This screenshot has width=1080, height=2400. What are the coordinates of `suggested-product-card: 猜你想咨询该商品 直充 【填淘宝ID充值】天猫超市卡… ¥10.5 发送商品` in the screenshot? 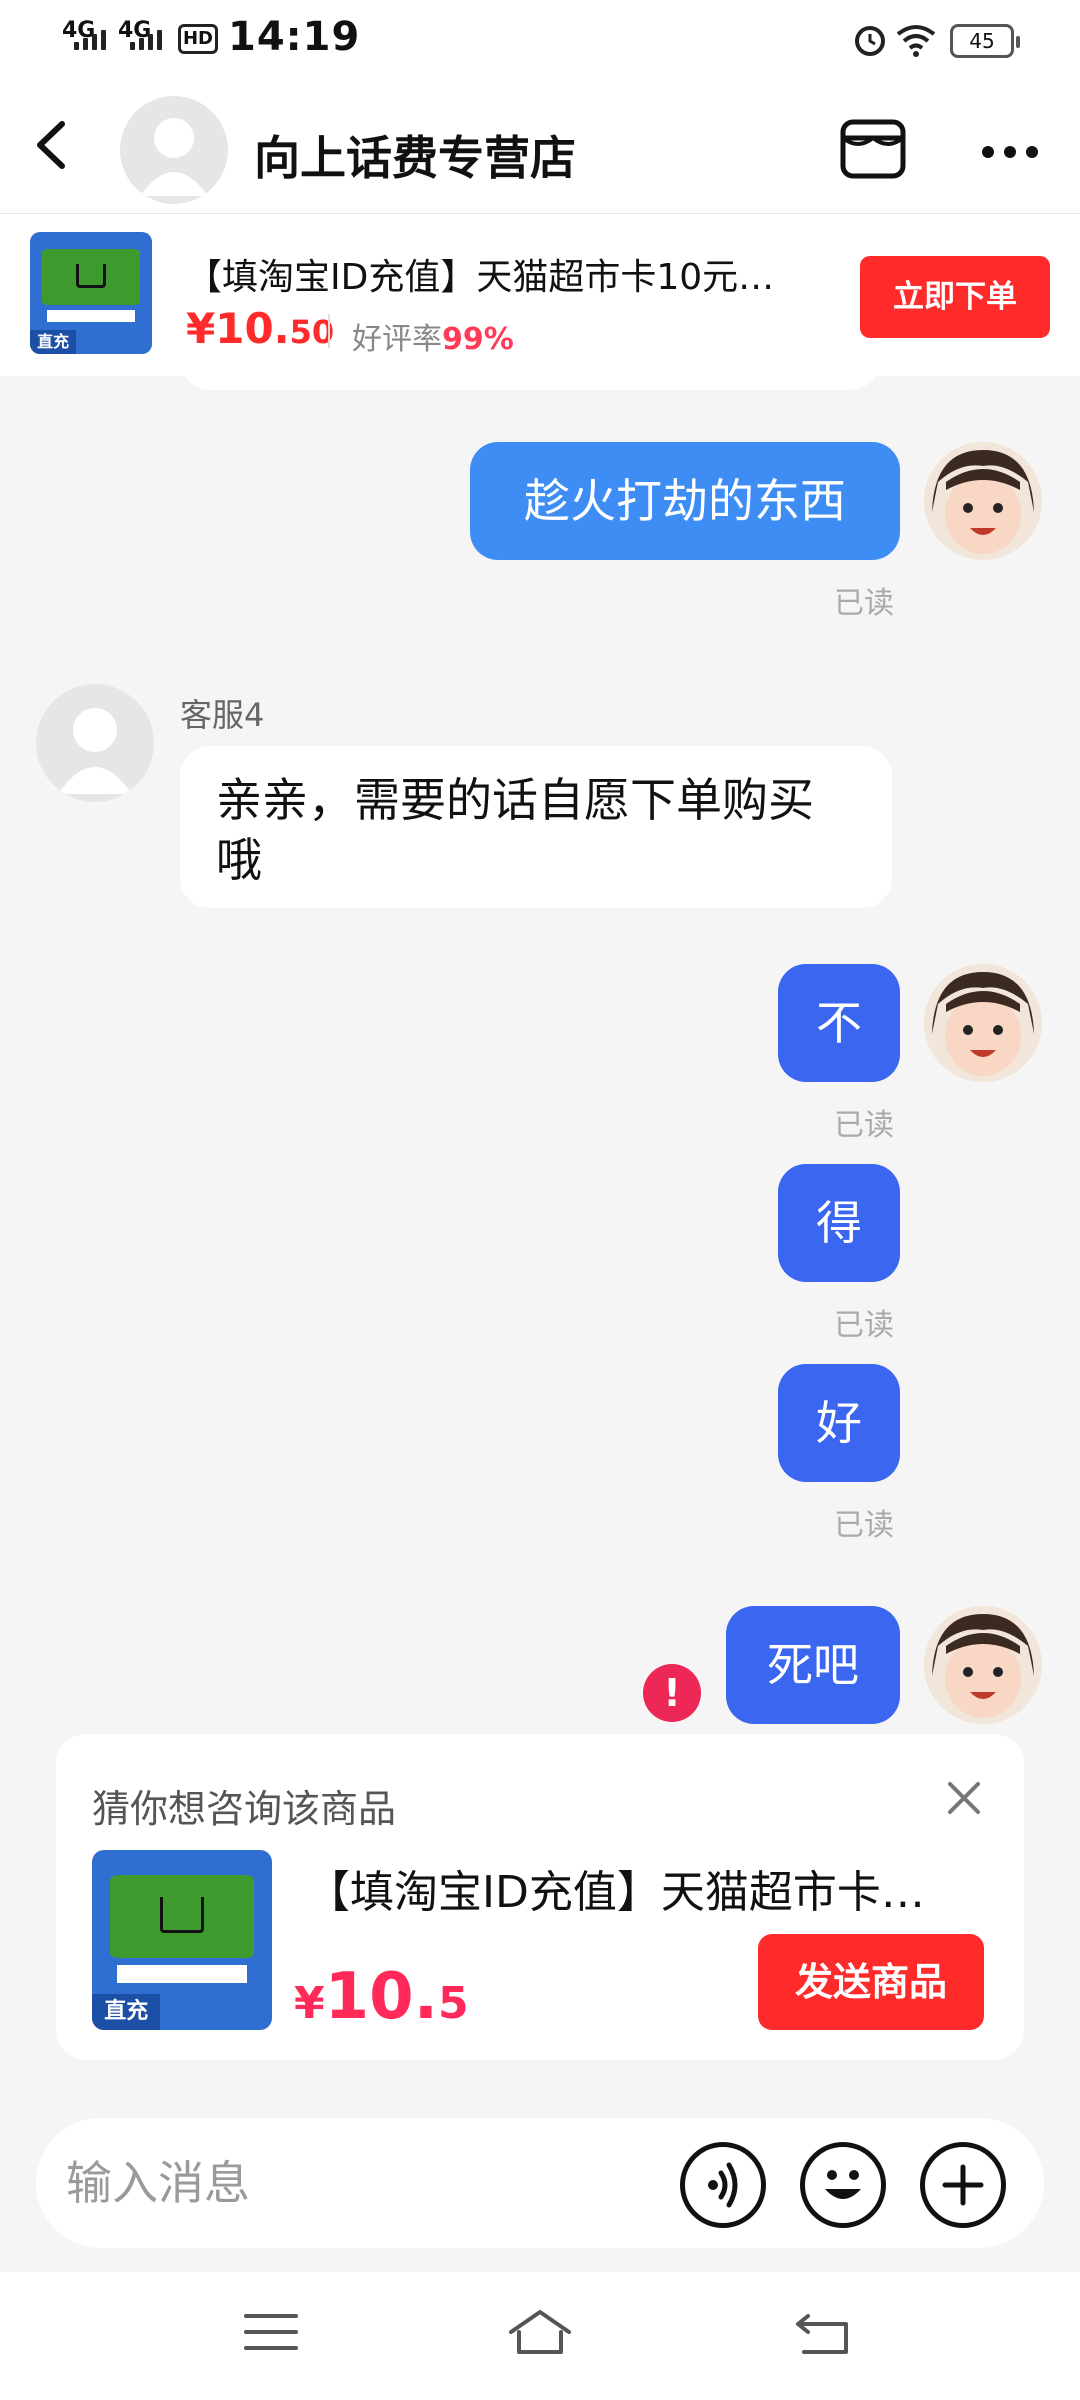 It's located at (540, 1897).